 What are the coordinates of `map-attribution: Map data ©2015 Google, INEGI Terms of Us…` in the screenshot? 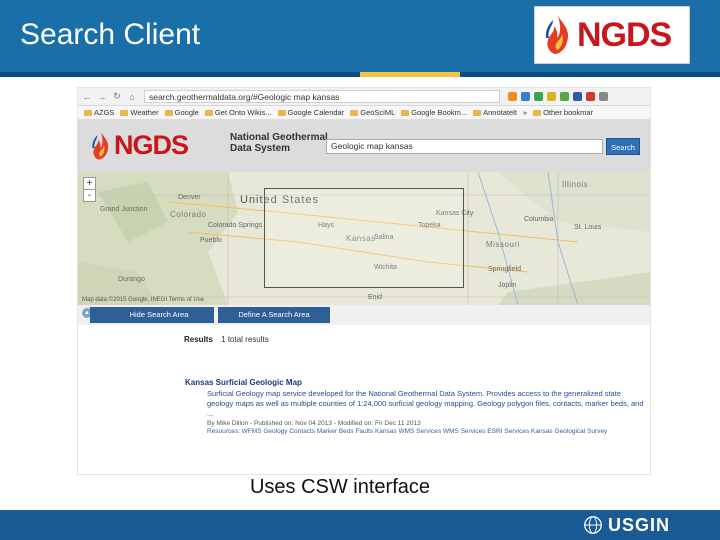 It's located at (143, 300).